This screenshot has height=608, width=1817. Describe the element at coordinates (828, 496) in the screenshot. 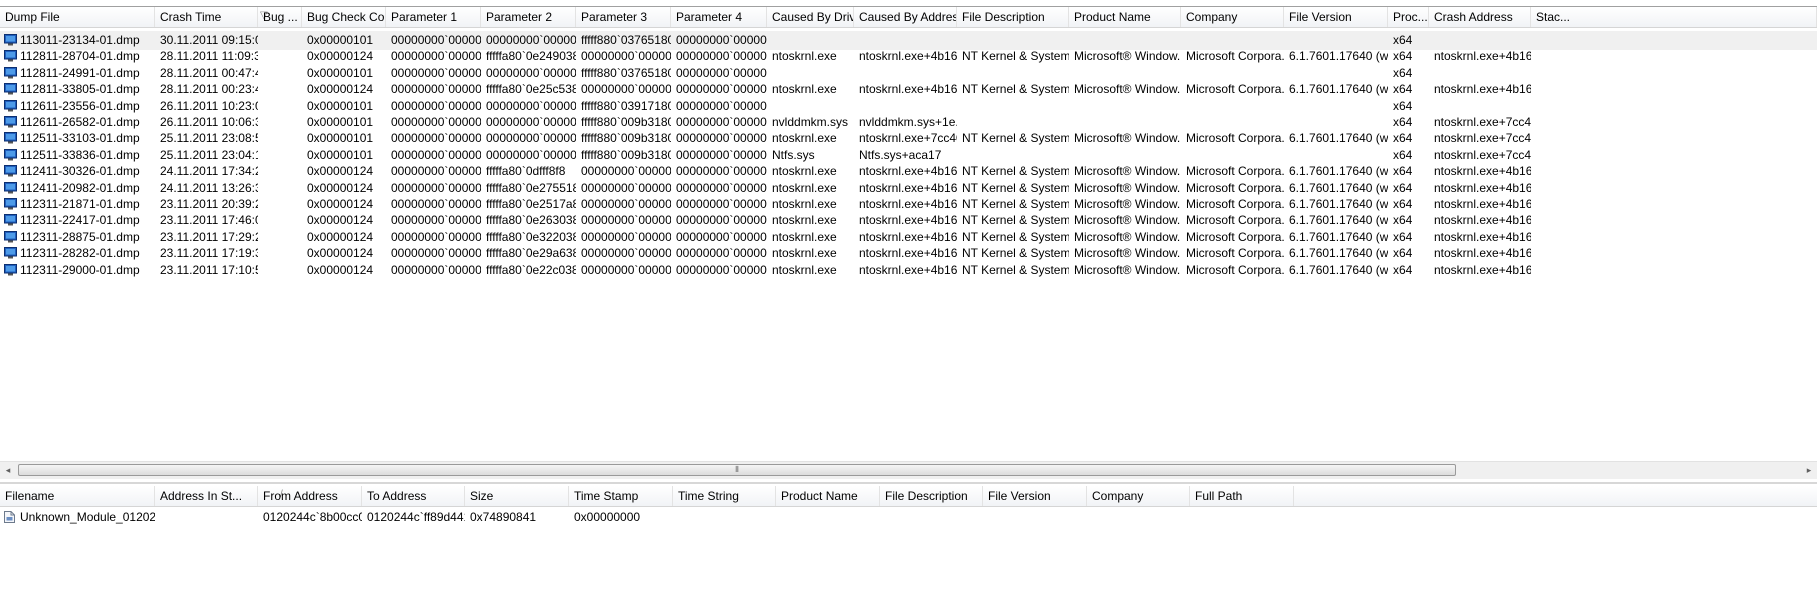

I see `module-column-header-7: Product Name` at that location.